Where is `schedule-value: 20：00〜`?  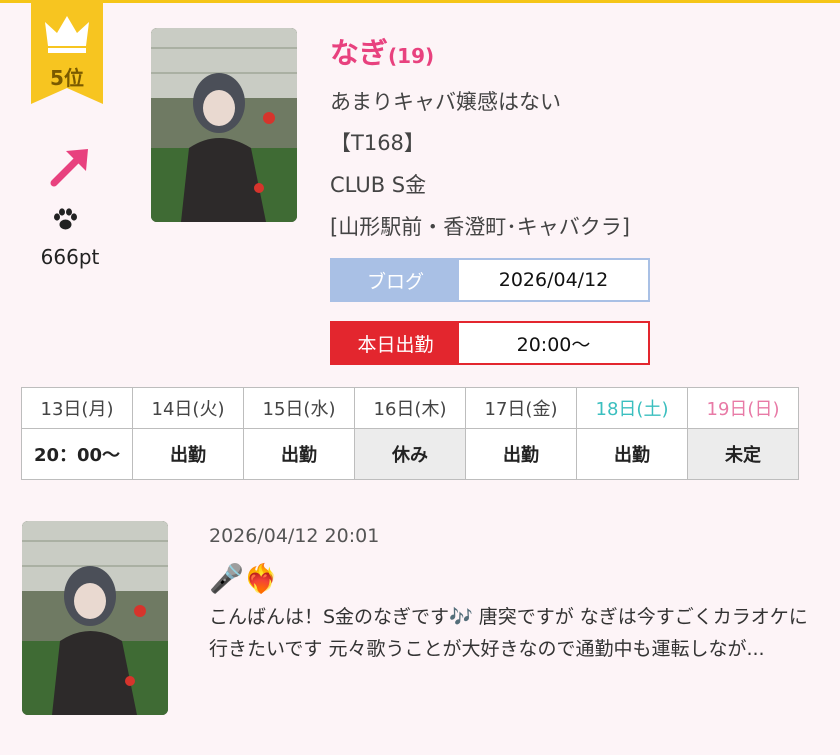 schedule-value: 20：00〜 is located at coordinates (77, 454).